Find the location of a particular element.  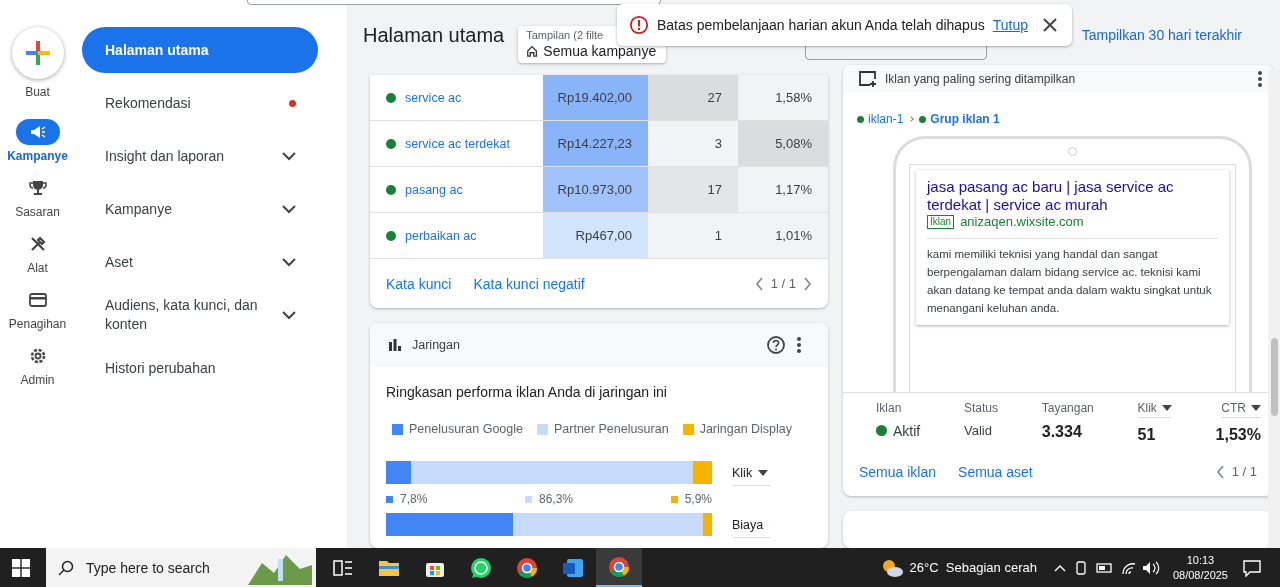

footer-link: Semua aset is located at coordinates (995, 471).